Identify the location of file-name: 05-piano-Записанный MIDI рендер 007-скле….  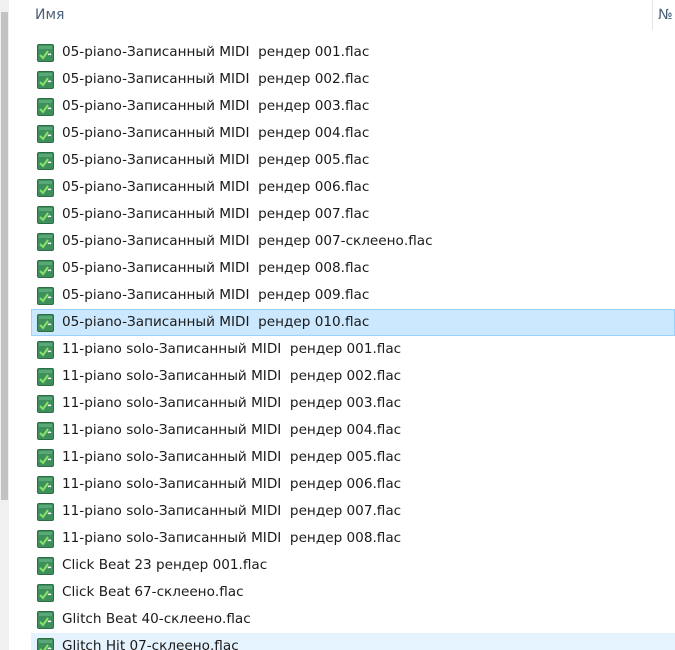
(247, 241).